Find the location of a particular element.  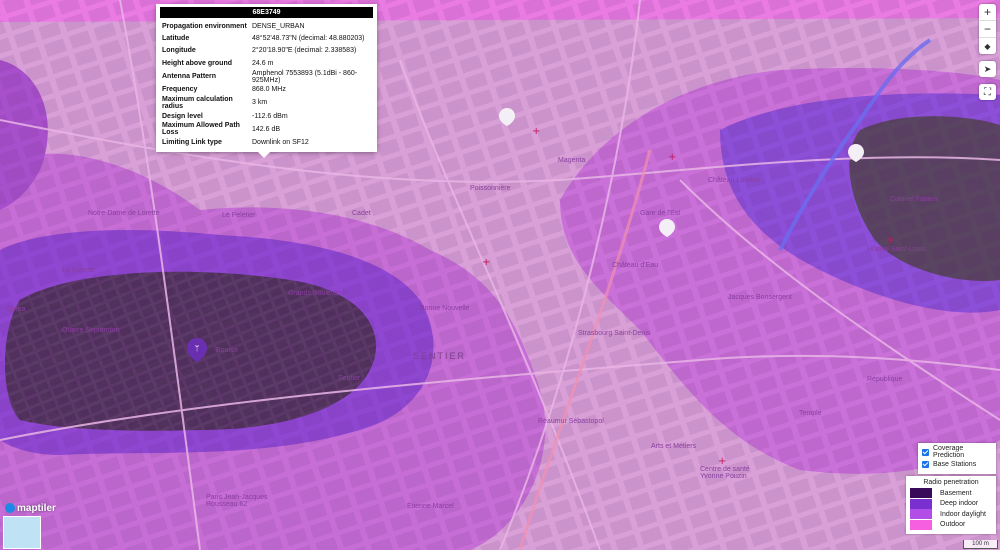

info-value: 3 km is located at coordinates (260, 103).